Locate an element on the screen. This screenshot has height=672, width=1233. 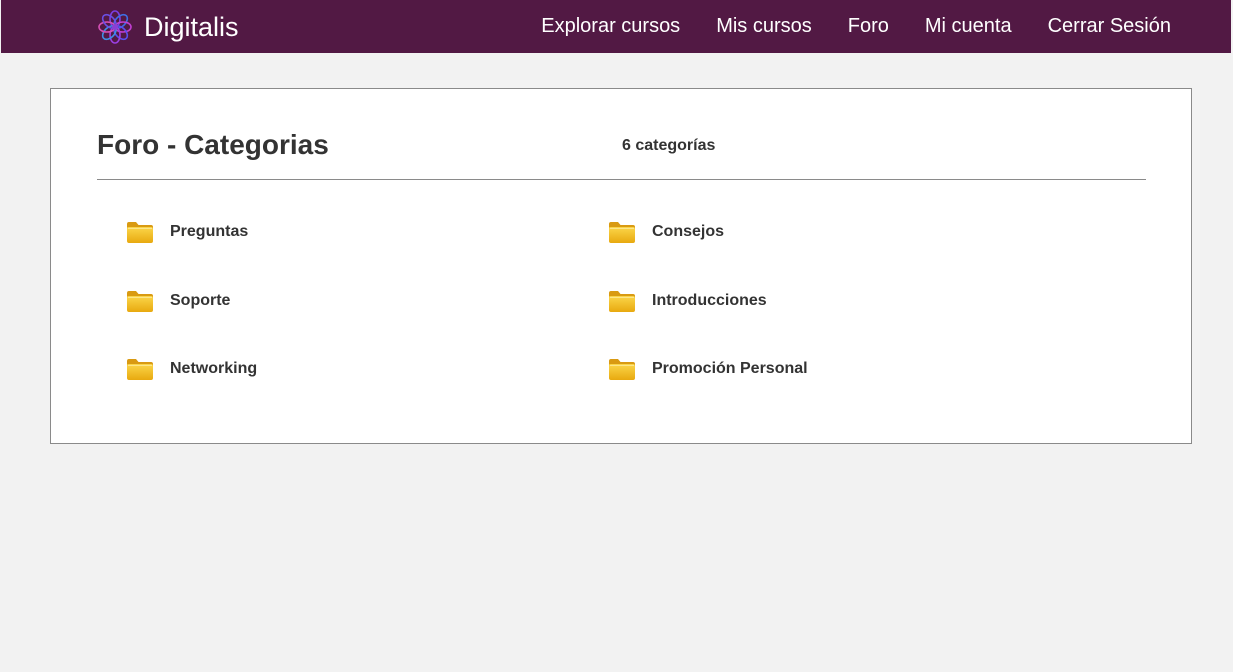
brand-home-link: Digitalis is located at coordinates (168, 27).